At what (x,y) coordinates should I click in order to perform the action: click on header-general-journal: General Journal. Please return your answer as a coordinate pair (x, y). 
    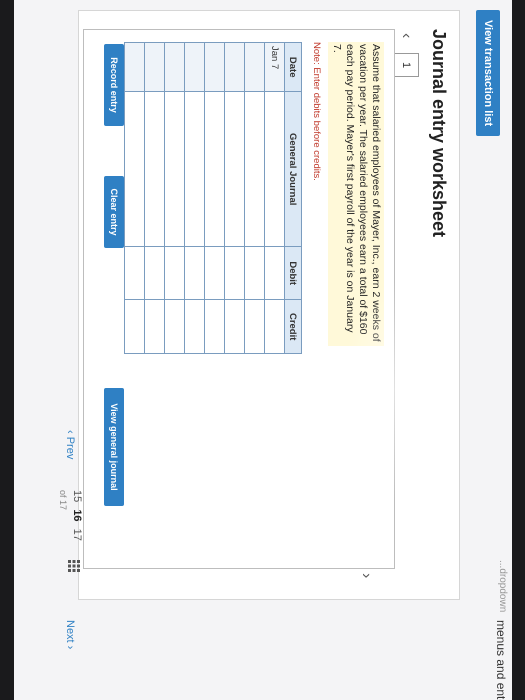
    Looking at the image, I should click on (293, 169).